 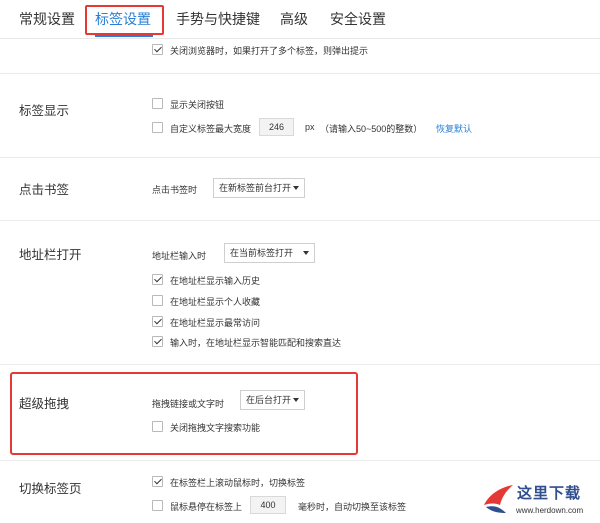 I want to click on watermark-bird-icon, so click(x=498, y=499).